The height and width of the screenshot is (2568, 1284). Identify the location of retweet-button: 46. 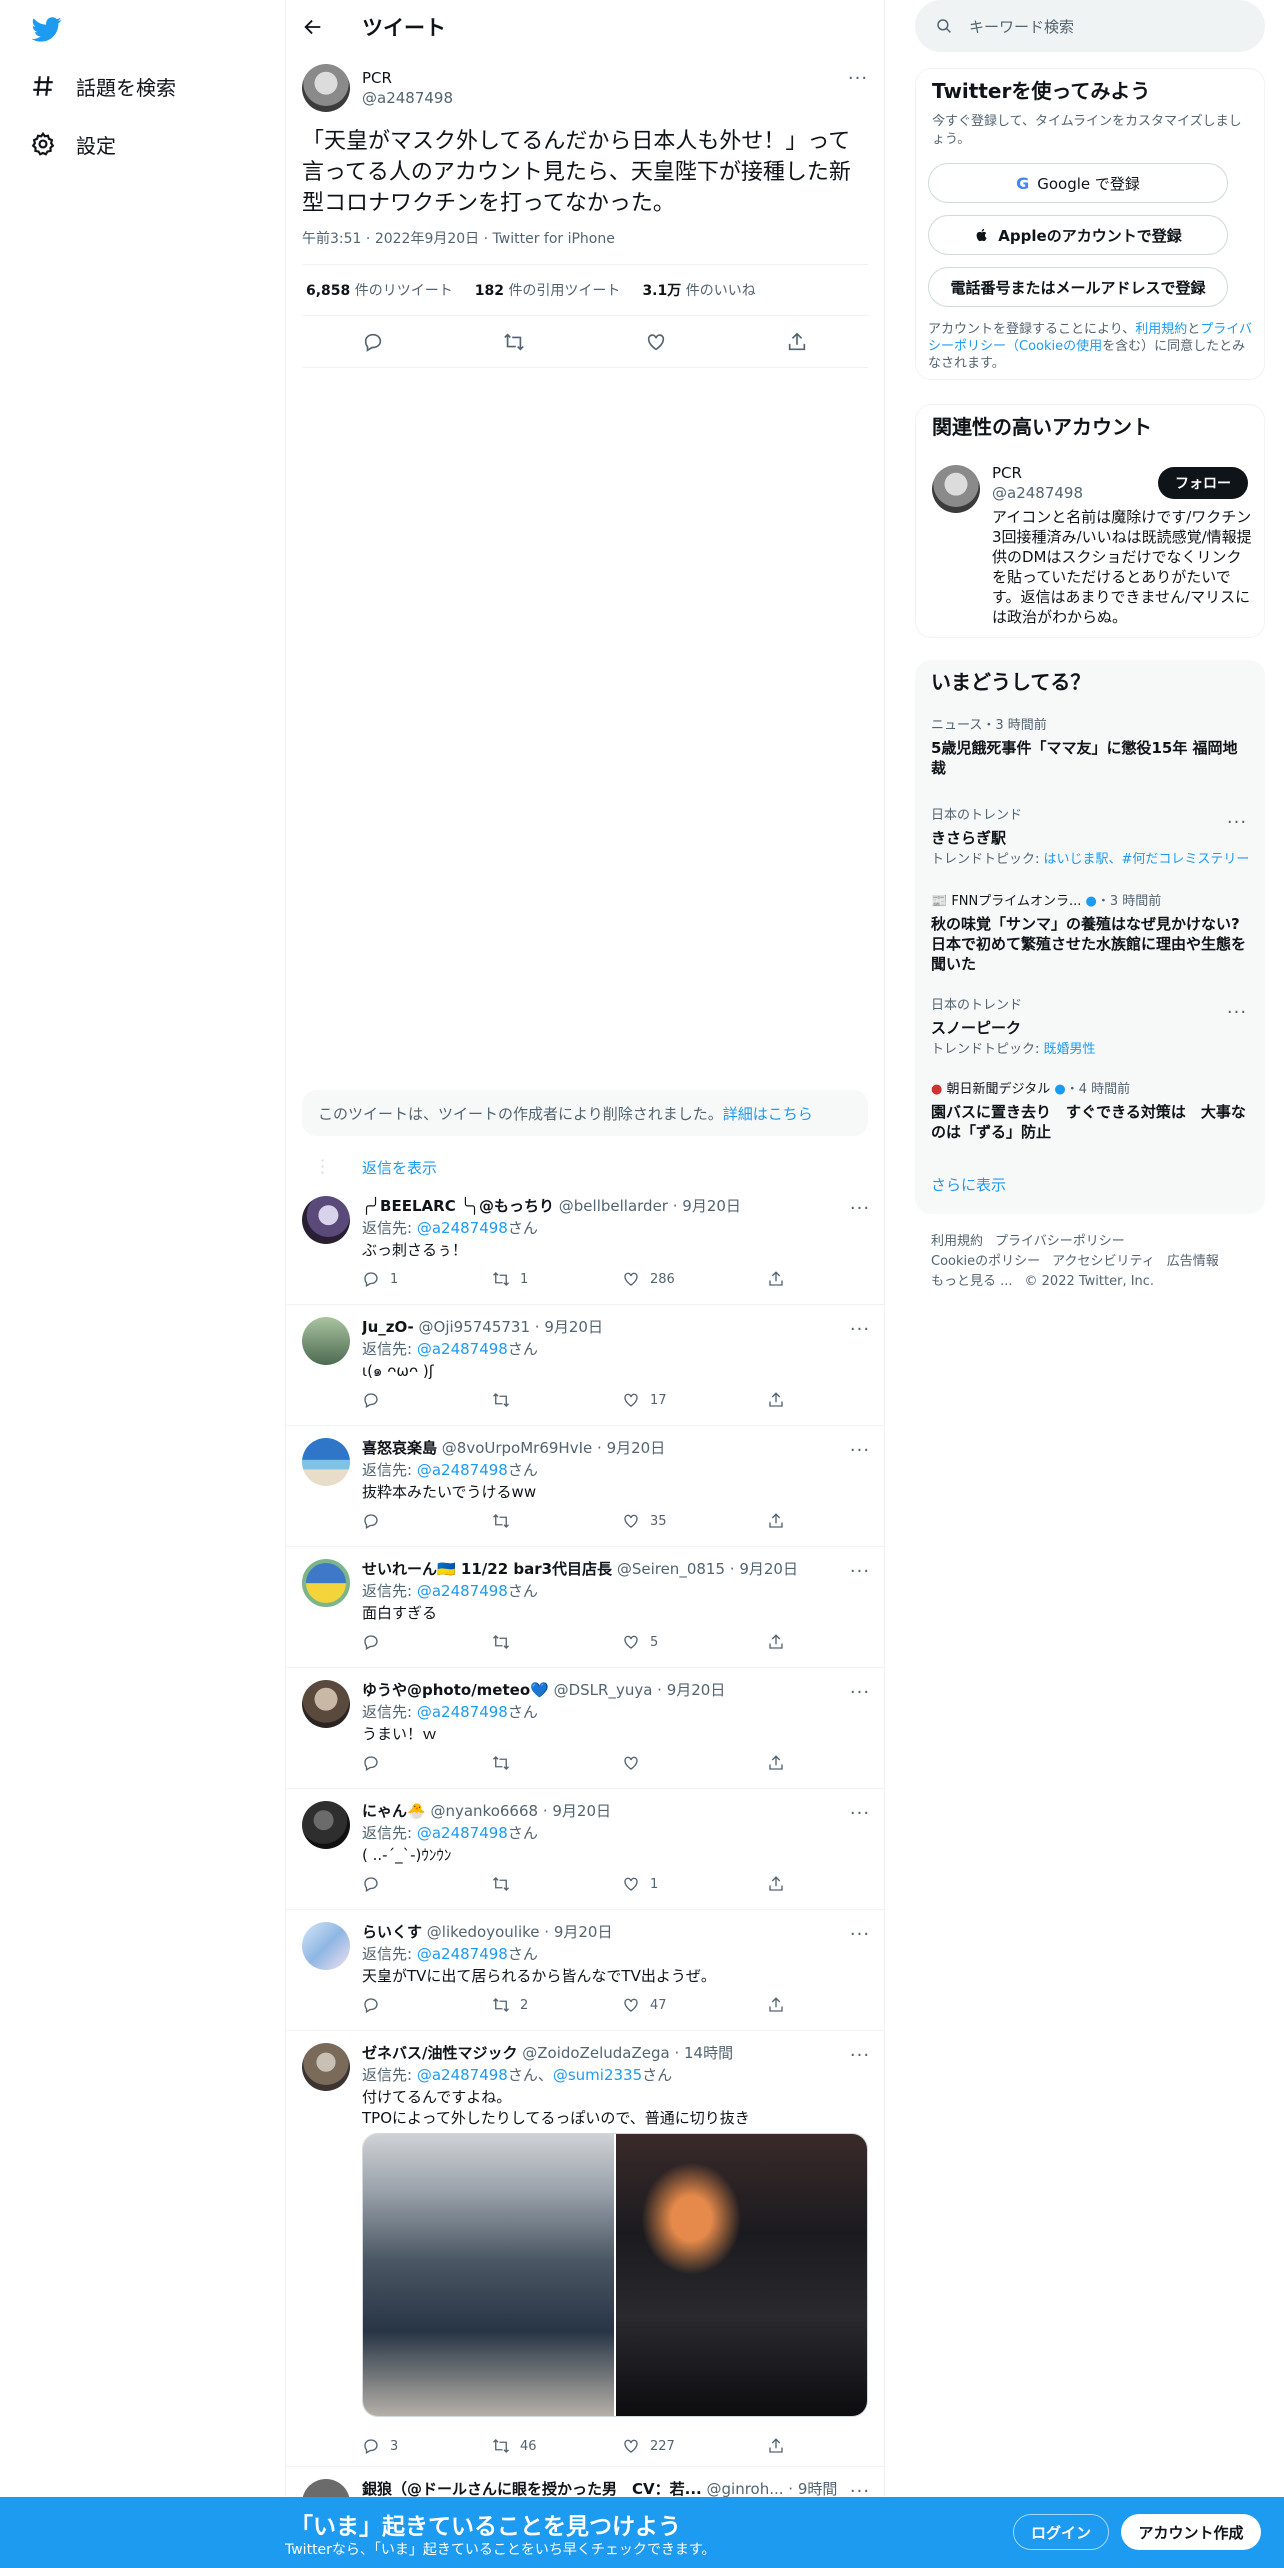
(514, 2446).